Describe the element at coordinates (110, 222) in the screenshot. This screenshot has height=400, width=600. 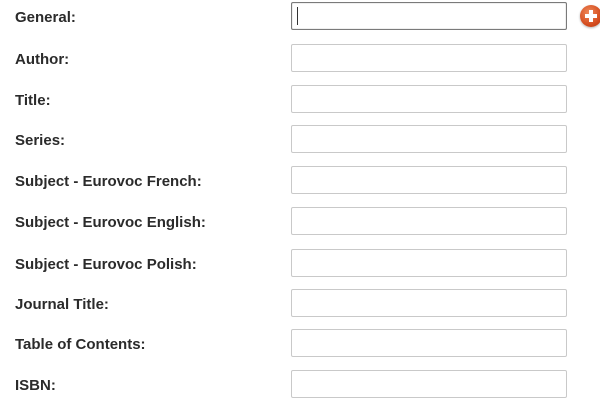
I see `subject-eurovoc-english-label: Subject - Eurovoc English:` at that location.